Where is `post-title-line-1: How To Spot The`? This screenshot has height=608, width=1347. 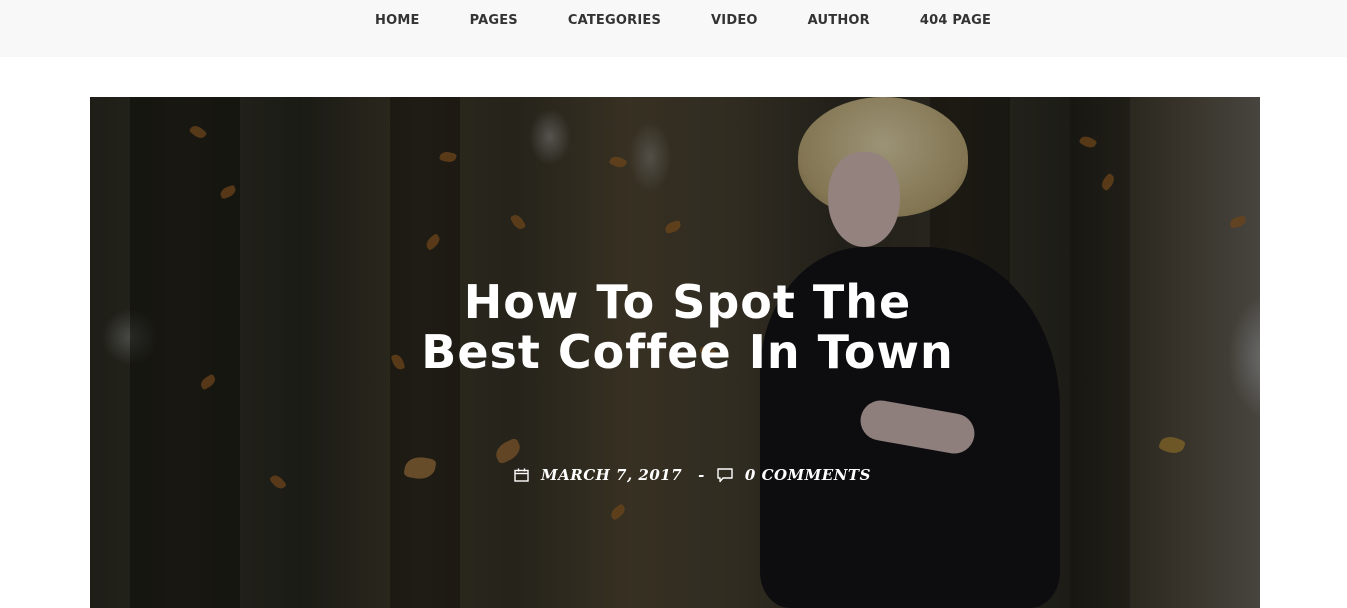 post-title-line-1: How To Spot The is located at coordinates (675, 302).